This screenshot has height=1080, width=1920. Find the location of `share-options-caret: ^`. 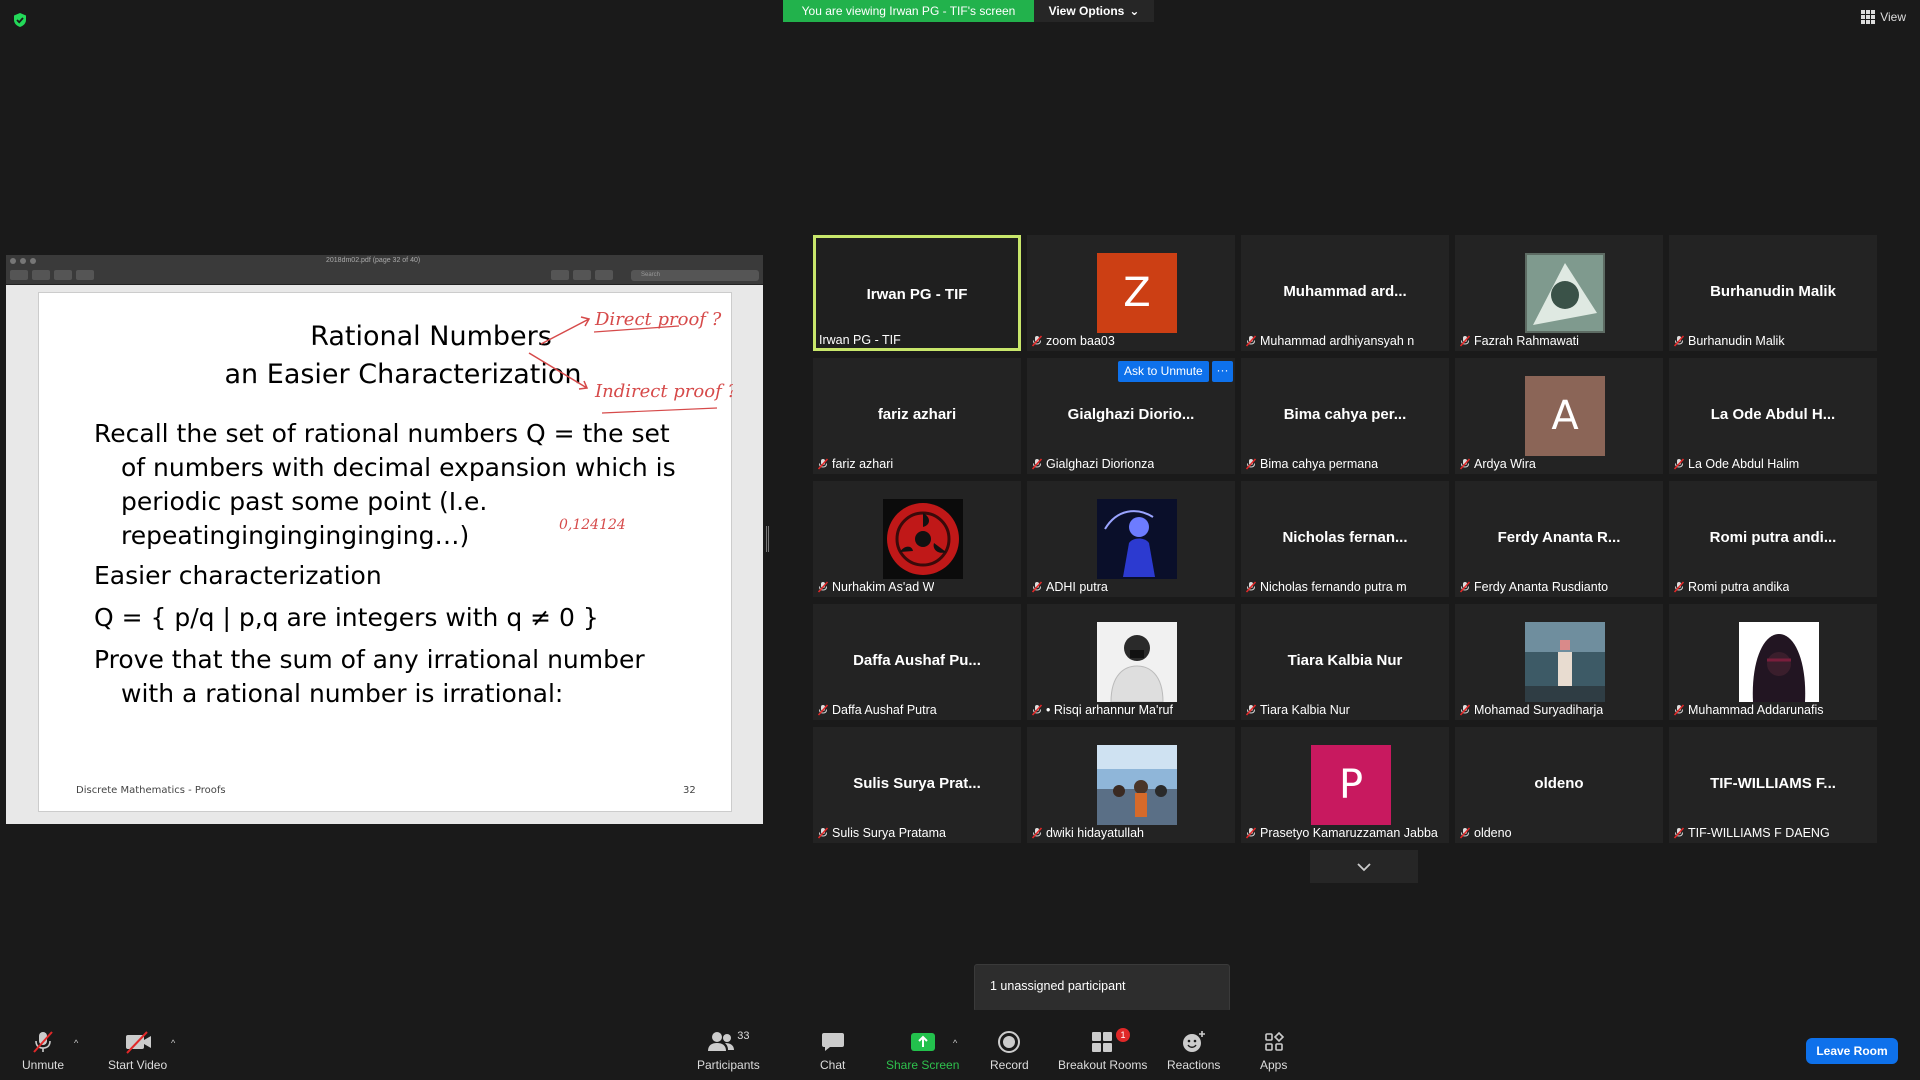

share-options-caret: ^ is located at coordinates (955, 1043).